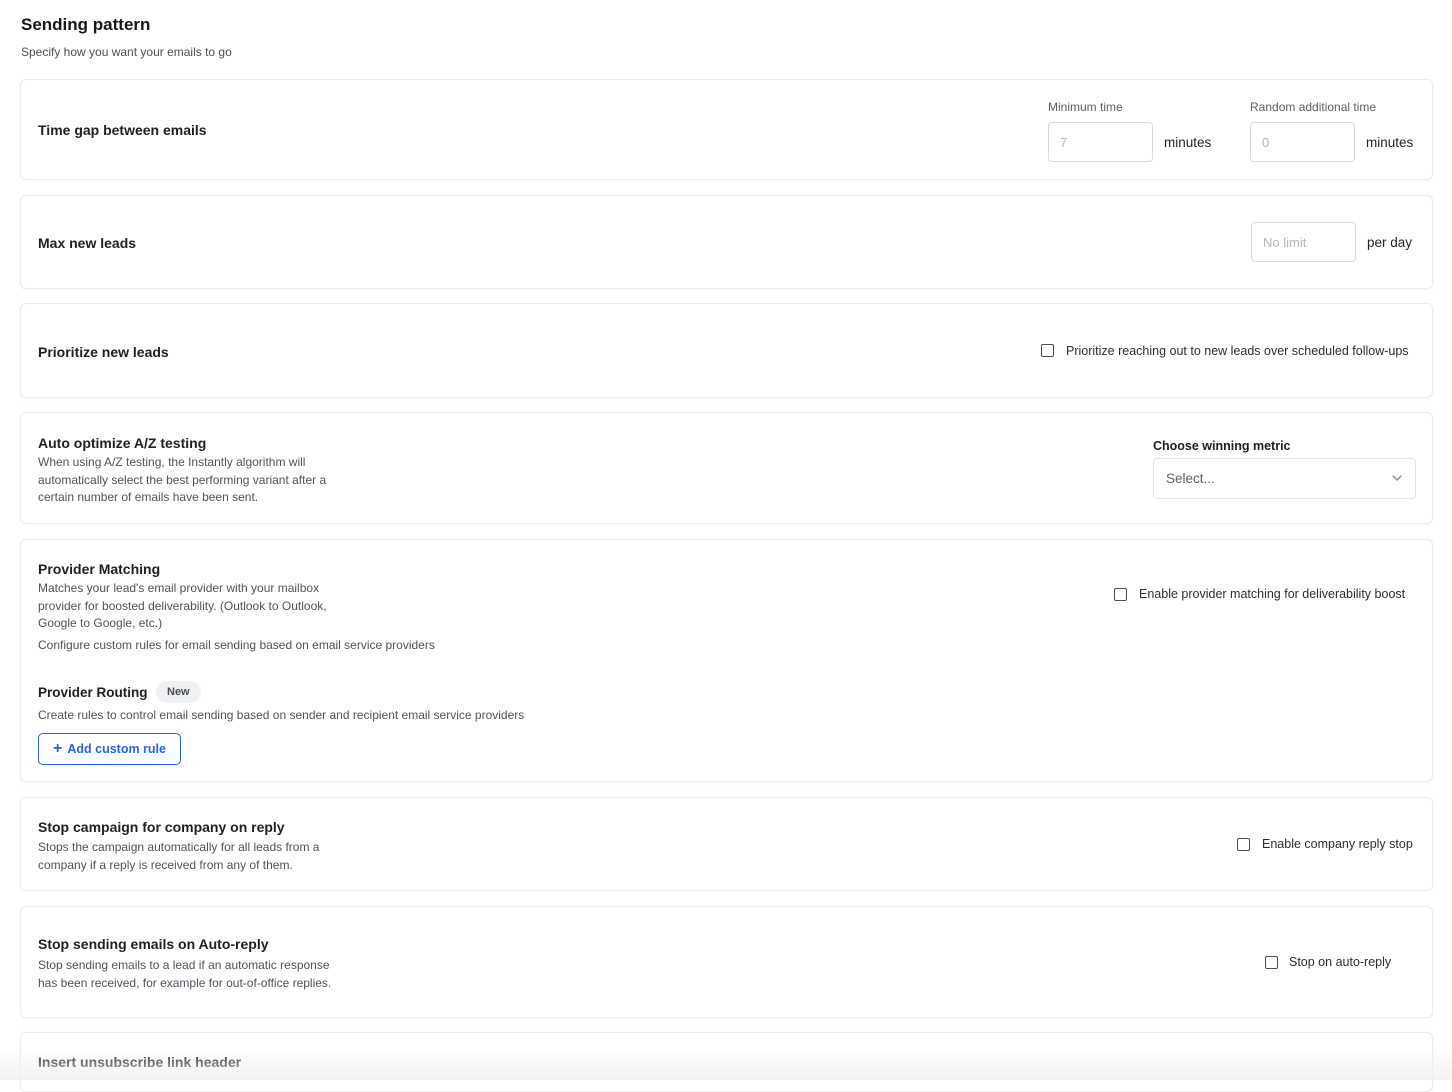  I want to click on random-time-input, so click(1302, 142).